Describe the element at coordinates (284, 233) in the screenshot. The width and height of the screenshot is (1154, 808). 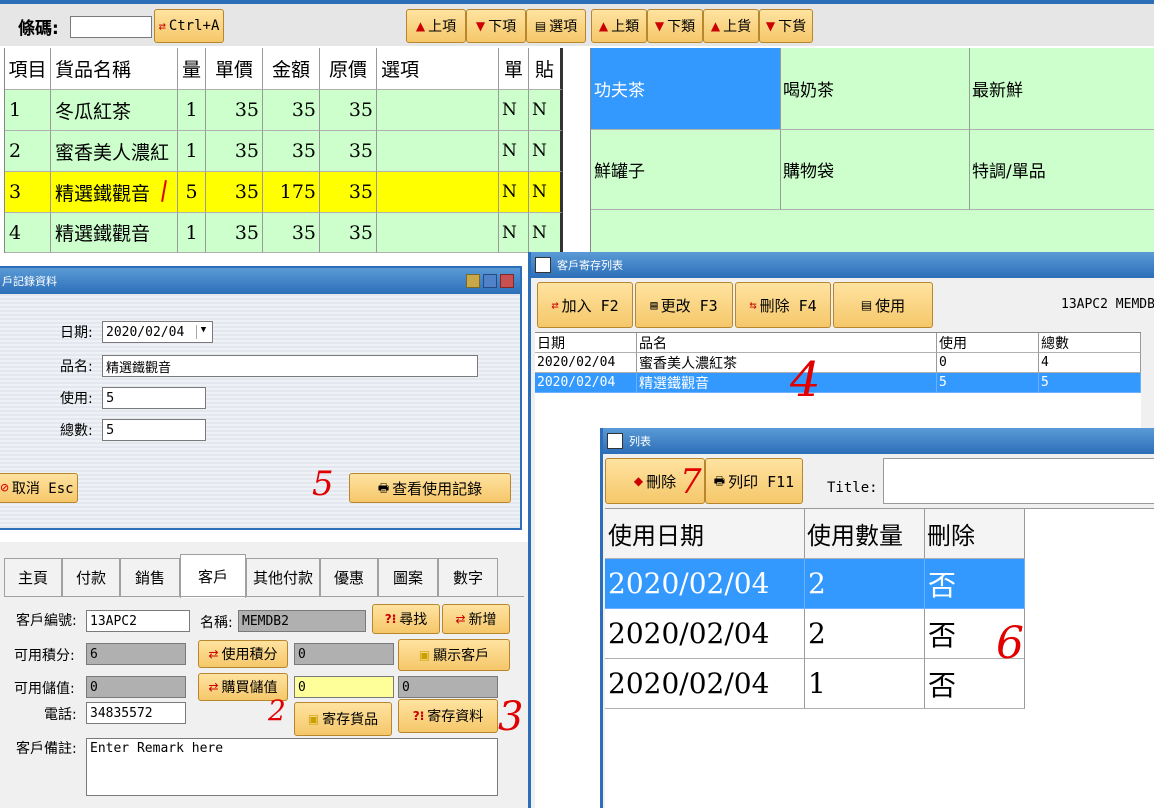
I see `table-row: 4 精選鐵觀音 1 35 35 35 N N` at that location.